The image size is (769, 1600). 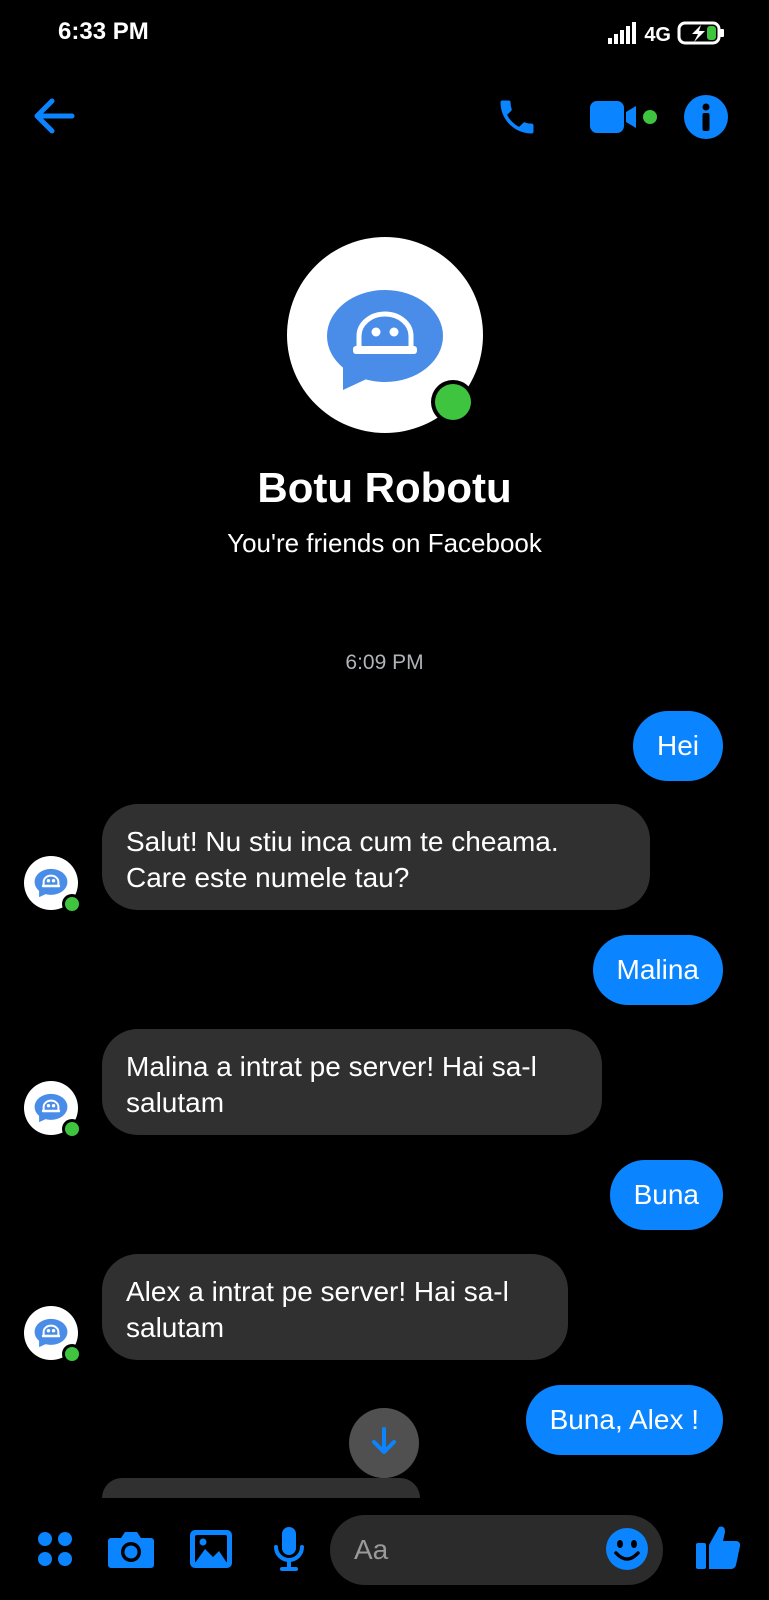 I want to click on video-camera-icon, so click(x=624, y=119).